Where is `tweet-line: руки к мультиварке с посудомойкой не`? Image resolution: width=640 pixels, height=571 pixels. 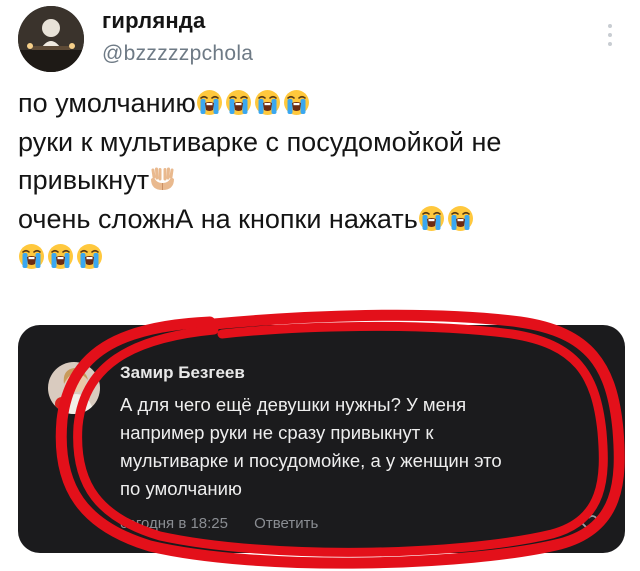 tweet-line: руки к мультиварке с посудомойкой не is located at coordinates (323, 142).